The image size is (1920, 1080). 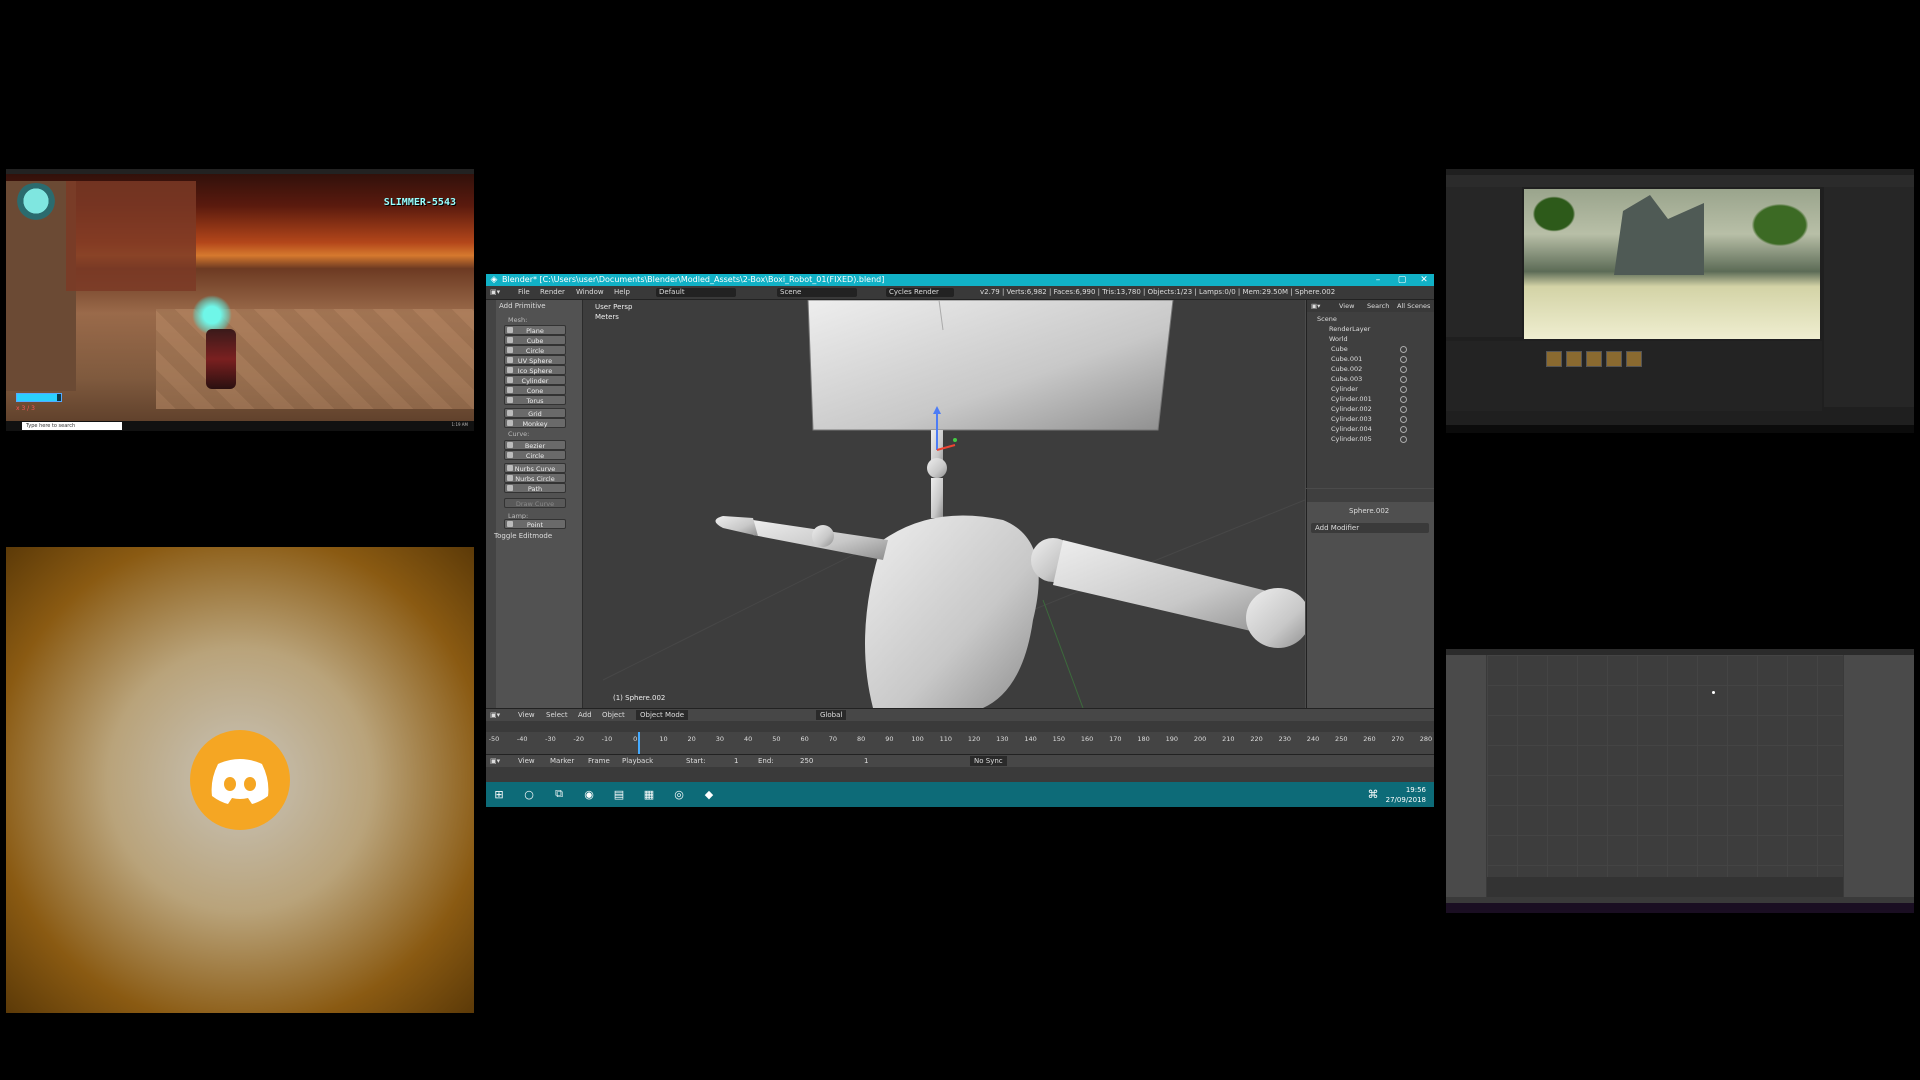 I want to click on outliner-type-icon: ▣▾, so click(x=1315, y=306).